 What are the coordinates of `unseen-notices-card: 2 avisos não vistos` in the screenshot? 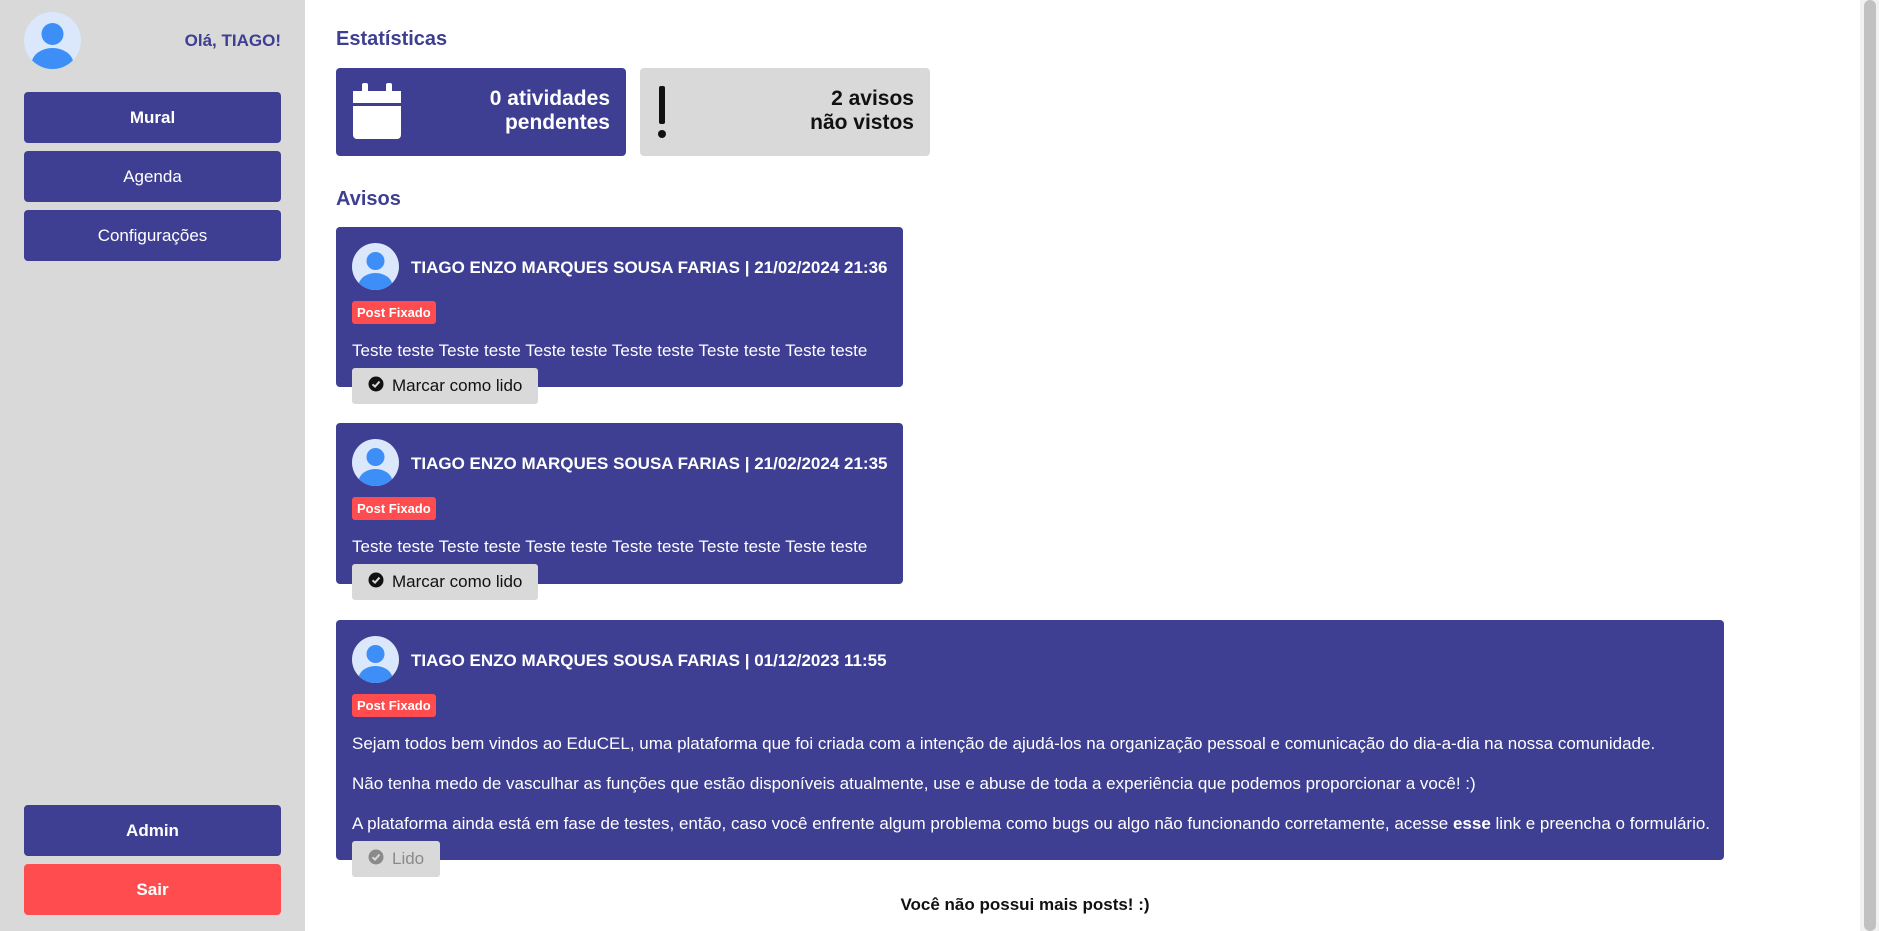 It's located at (785, 112).